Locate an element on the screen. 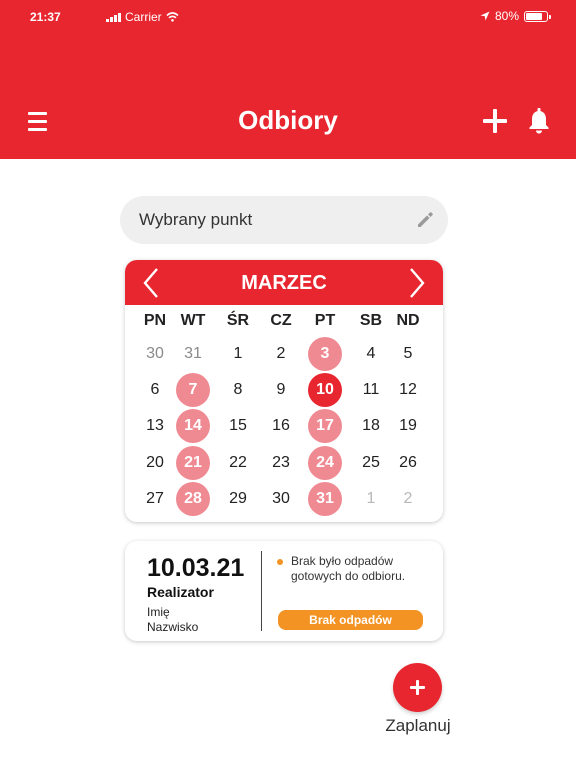 Image resolution: width=576 pixels, height=768 pixels. status-badge: Brak odpadów is located at coordinates (350, 620).